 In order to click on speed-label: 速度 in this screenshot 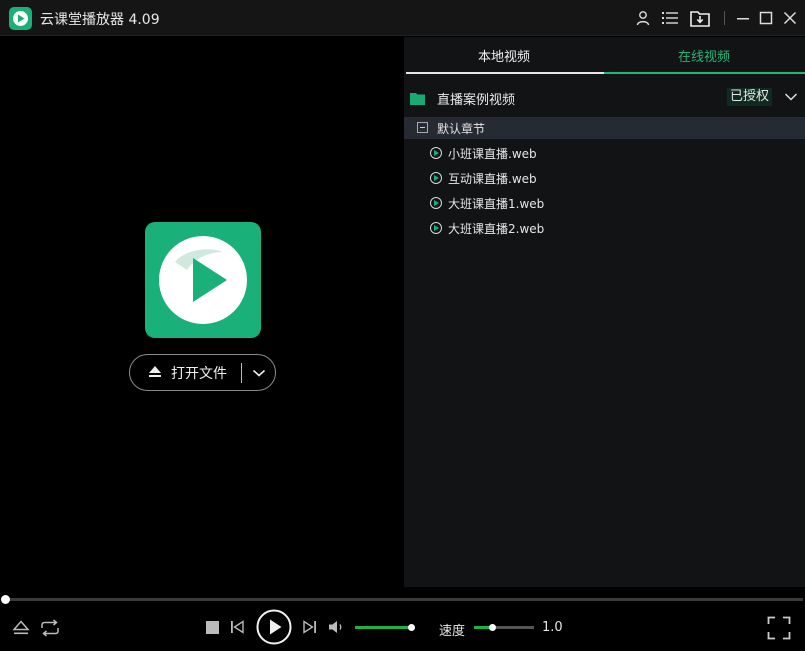, I will do `click(452, 631)`.